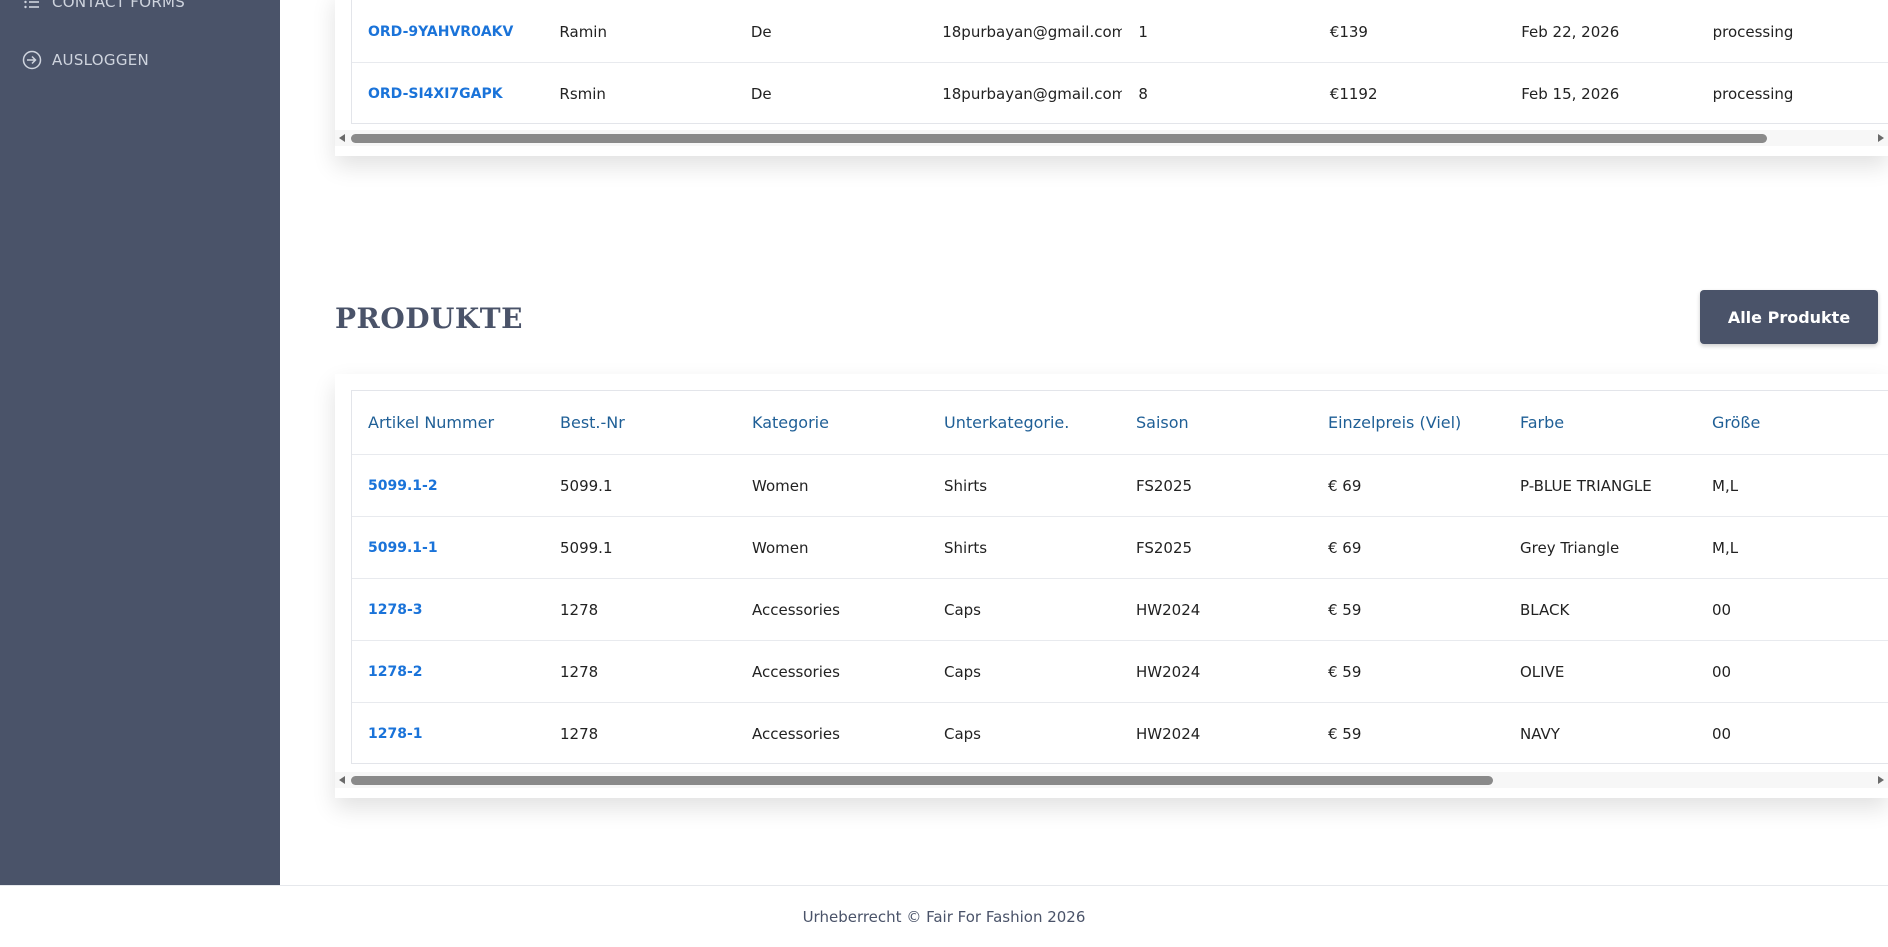 This screenshot has height=947, width=1888. What do you see at coordinates (640, 422) in the screenshot?
I see `column-header: Best.-Nr` at bounding box center [640, 422].